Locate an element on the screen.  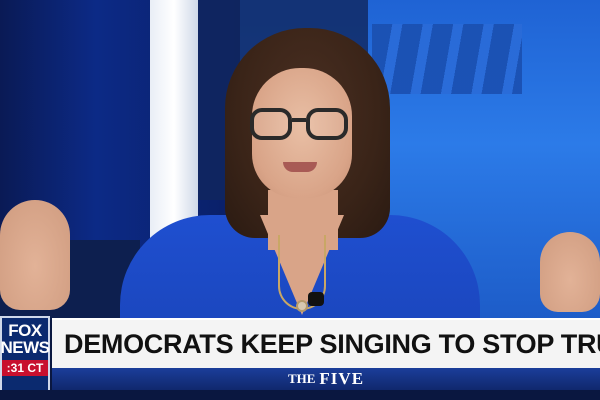
glasses-bridge is located at coordinates (299, 120).